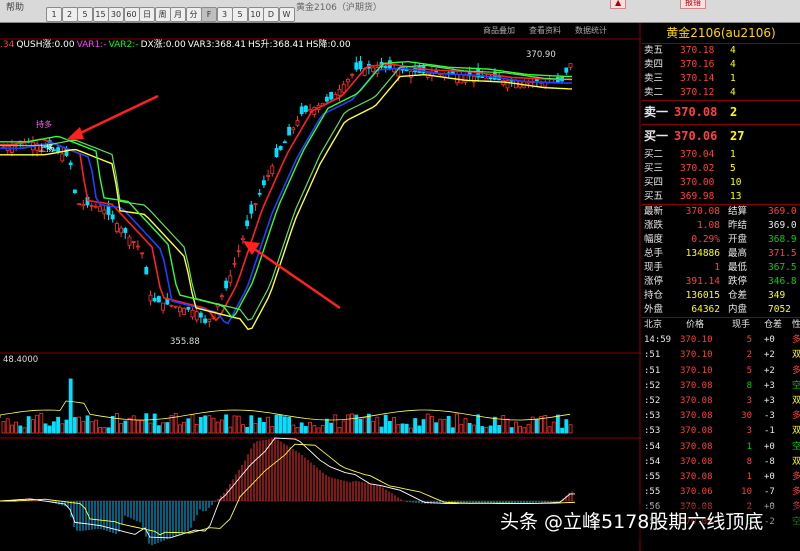 The width and height of the screenshot is (800, 551). Describe the element at coordinates (69, 14) in the screenshot. I see `period-button-1: 2` at that location.